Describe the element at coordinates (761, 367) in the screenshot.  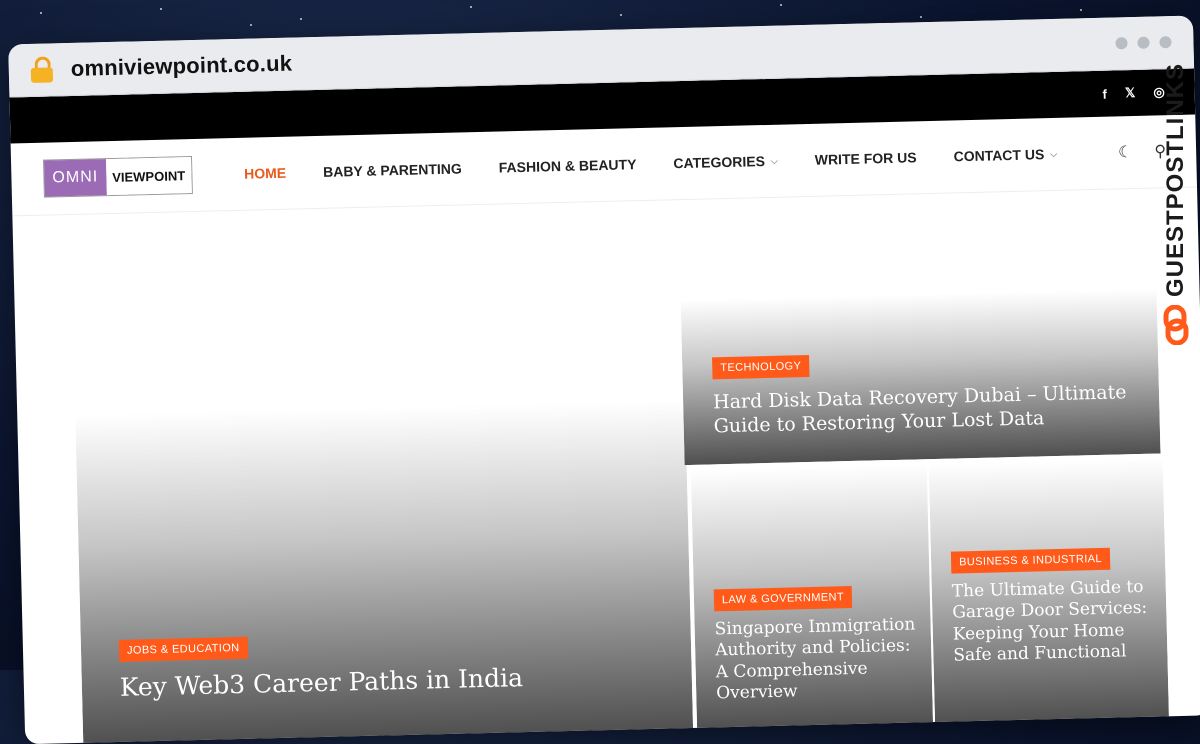
I see `category-badge: TECHNOLOGY` at that location.